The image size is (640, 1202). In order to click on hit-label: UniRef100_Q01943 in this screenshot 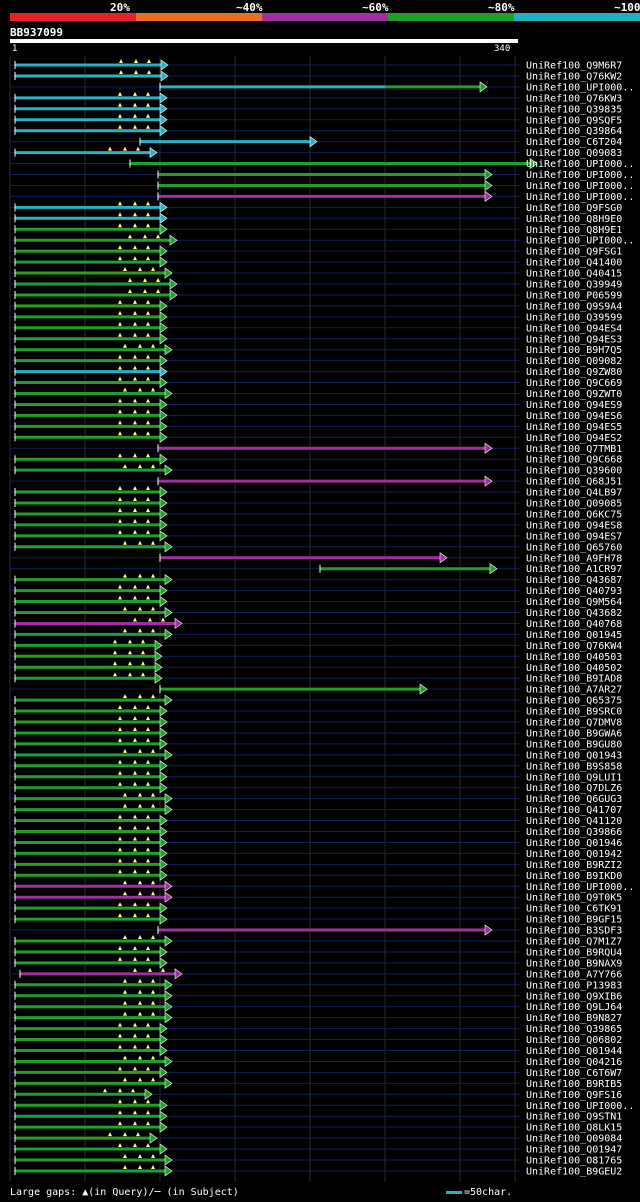, I will do `click(574, 755)`.